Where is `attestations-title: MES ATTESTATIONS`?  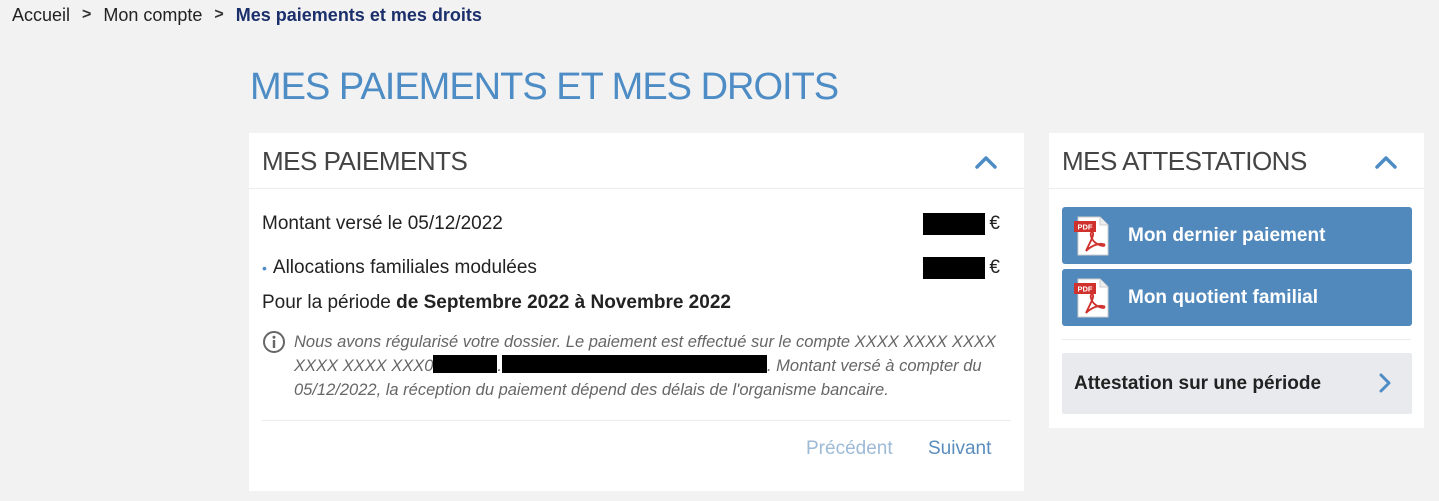 attestations-title: MES ATTESTATIONS is located at coordinates (1184, 161).